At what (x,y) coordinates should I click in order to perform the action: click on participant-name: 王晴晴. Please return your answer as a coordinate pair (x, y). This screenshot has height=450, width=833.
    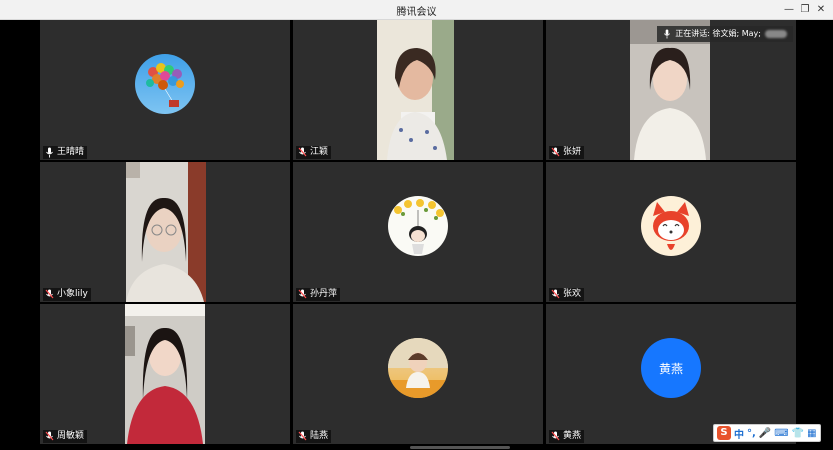
    Looking at the image, I should click on (71, 152).